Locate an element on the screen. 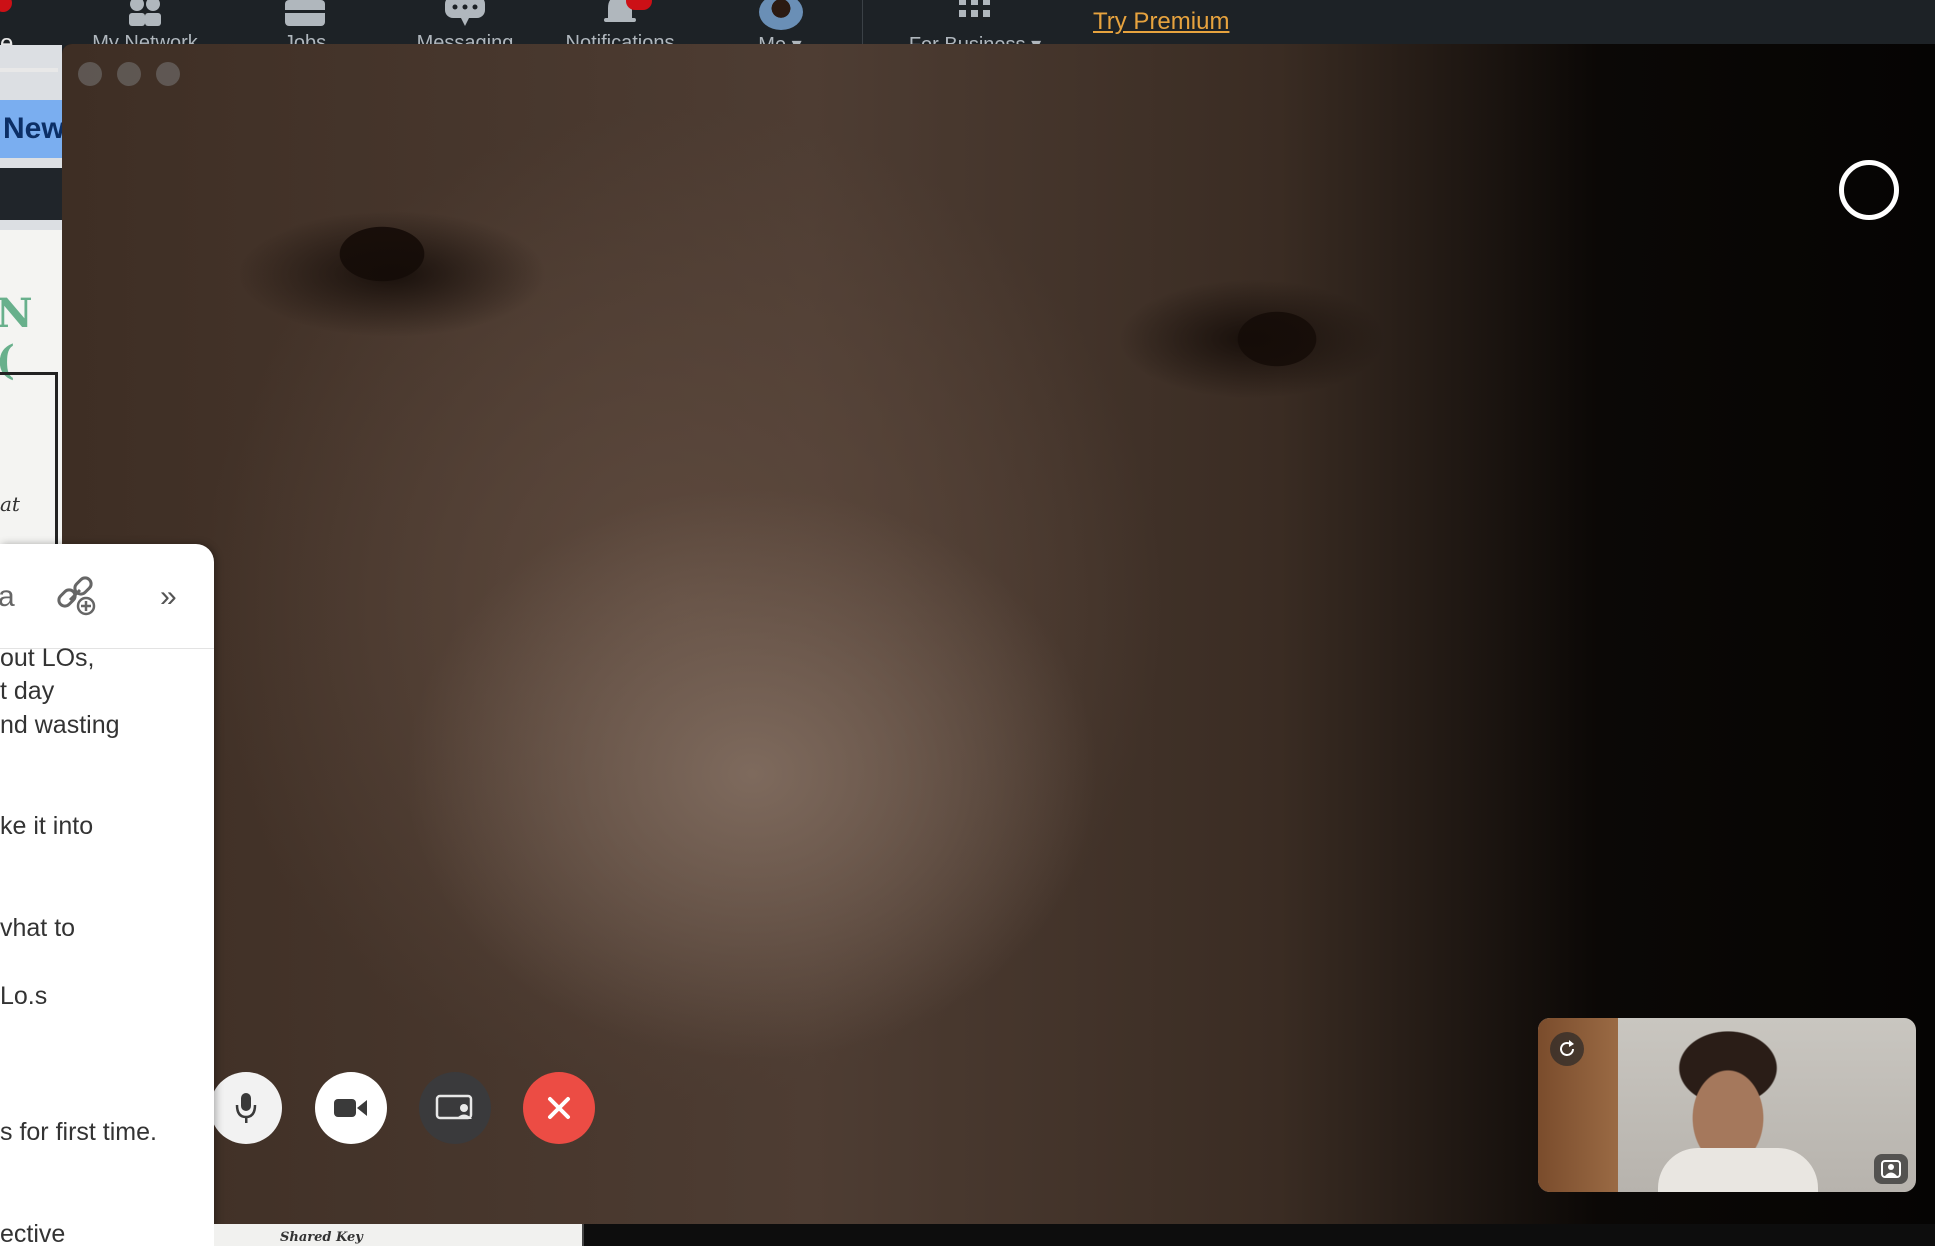 Image resolution: width=1935 pixels, height=1246 pixels. notes-toolbar: a » is located at coordinates (107, 596).